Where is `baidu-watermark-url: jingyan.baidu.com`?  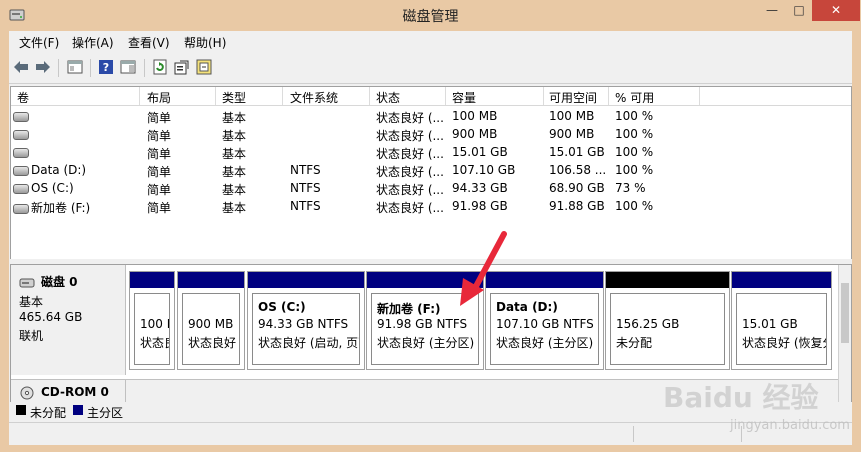
baidu-watermark-url: jingyan.baidu.com is located at coordinates (790, 425).